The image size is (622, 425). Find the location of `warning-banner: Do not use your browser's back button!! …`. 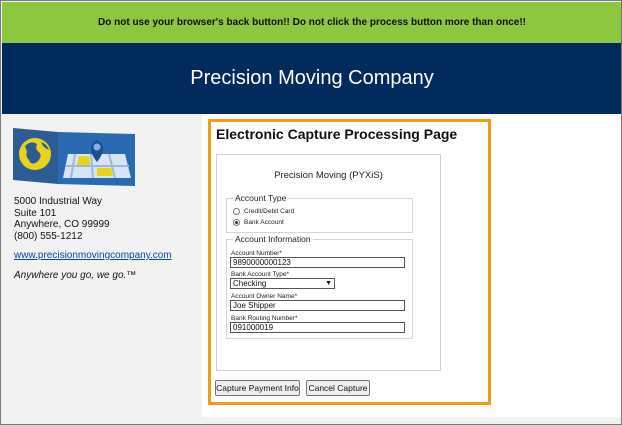

warning-banner: Do not use your browser's back button!! … is located at coordinates (311, 22).